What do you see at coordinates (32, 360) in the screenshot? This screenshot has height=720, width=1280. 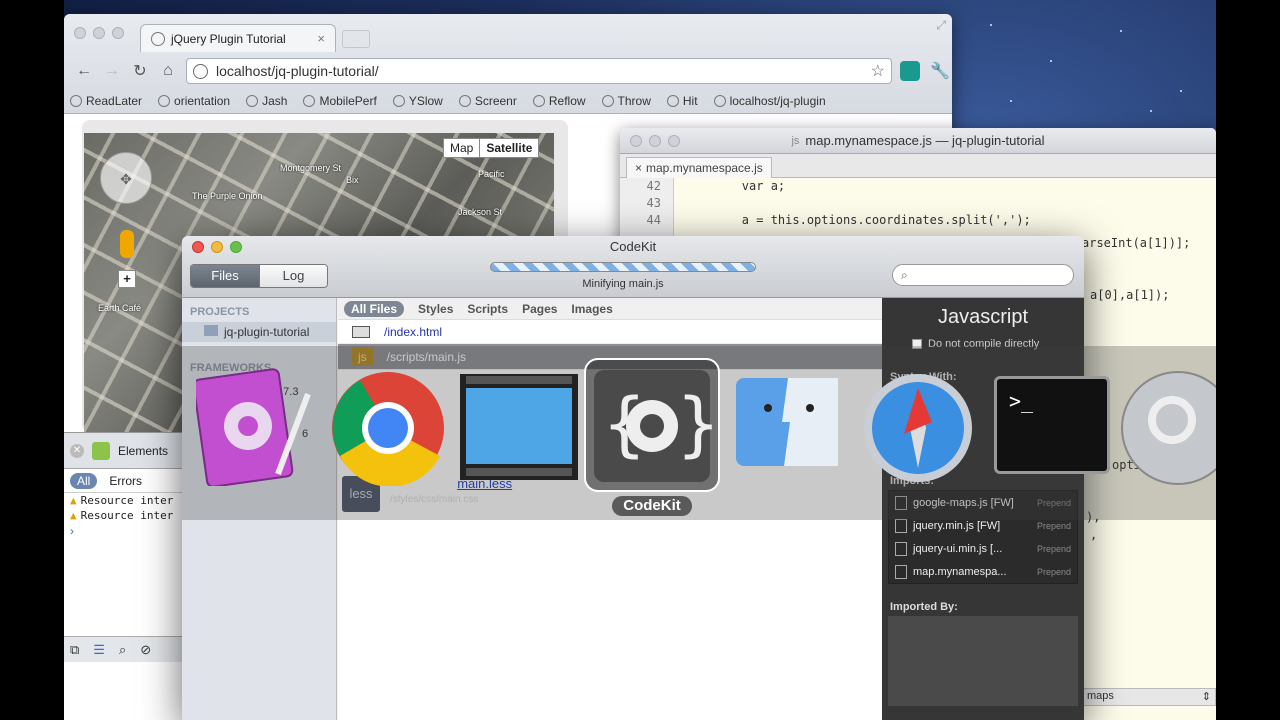 I see `letterbox-left` at bounding box center [32, 360].